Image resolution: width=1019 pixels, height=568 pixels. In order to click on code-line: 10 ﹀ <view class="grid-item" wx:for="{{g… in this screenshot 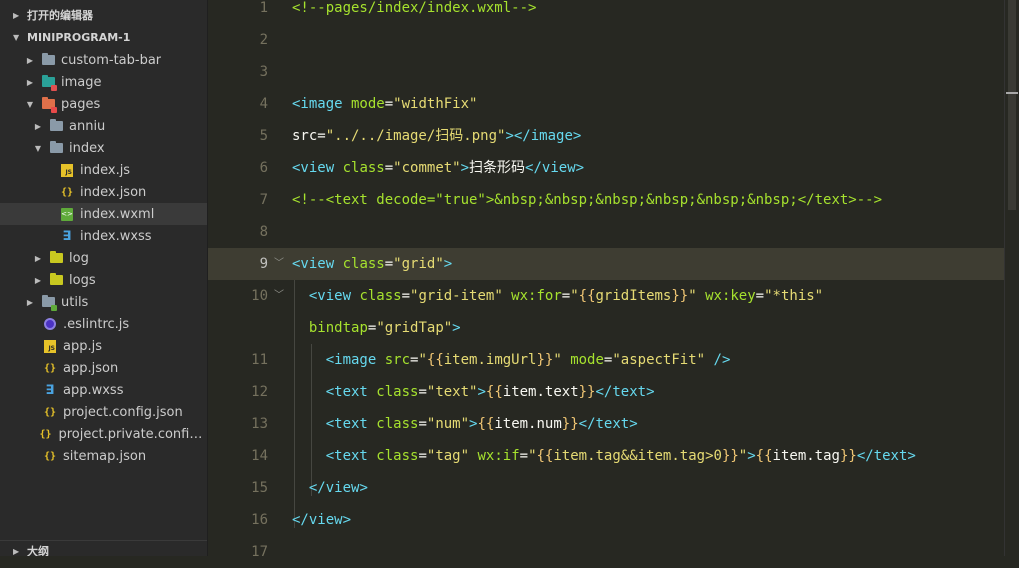, I will do `click(606, 296)`.